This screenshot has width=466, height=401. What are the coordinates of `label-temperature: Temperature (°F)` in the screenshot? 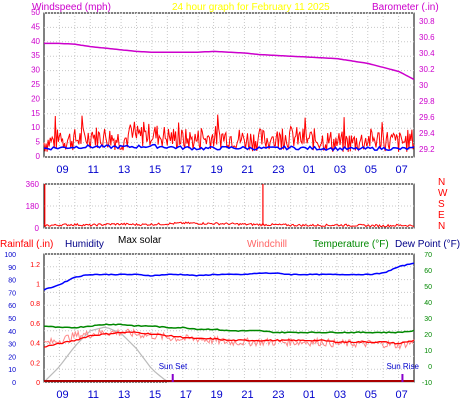 It's located at (351, 244).